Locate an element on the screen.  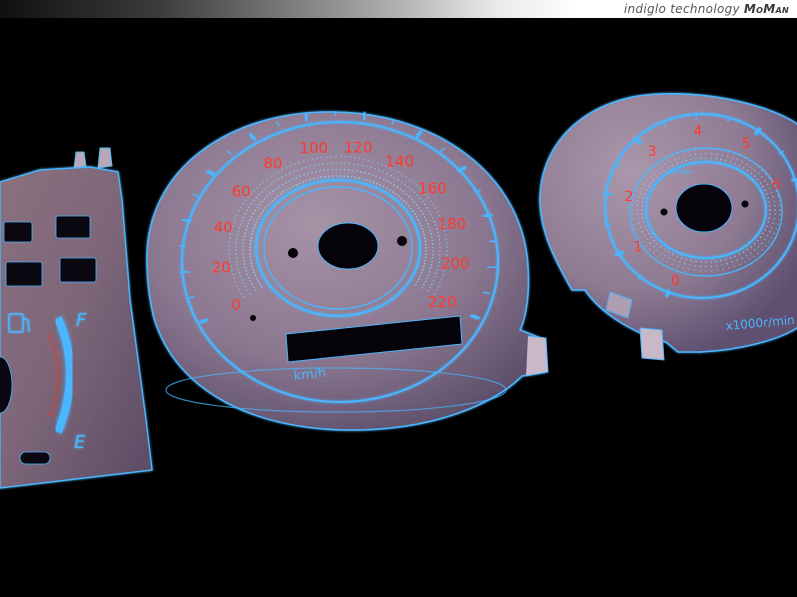
speed-label: 80 is located at coordinates (272, 164).